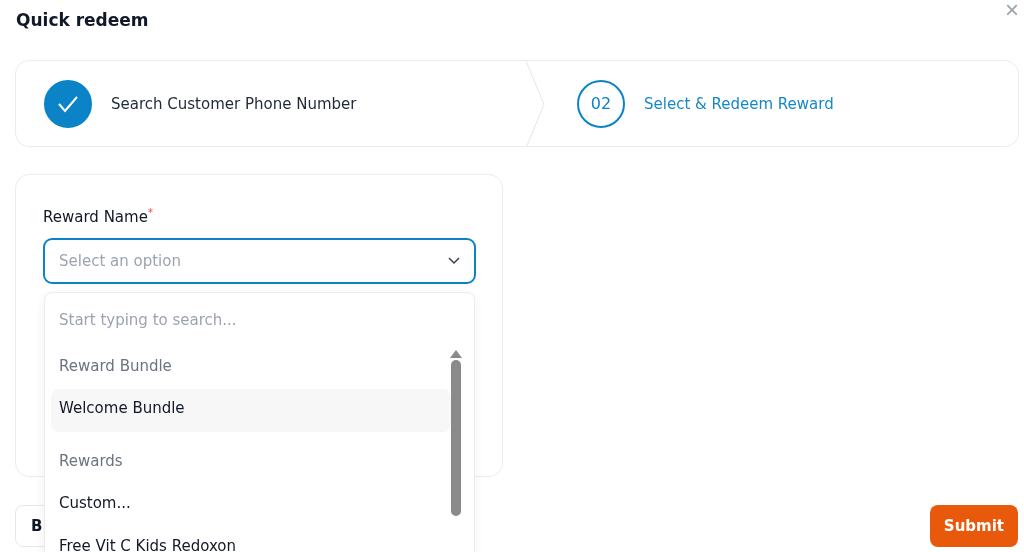 Image resolution: width=1024 pixels, height=552 pixels. Describe the element at coordinates (973, 526) in the screenshot. I see `submit-button: Submit` at that location.